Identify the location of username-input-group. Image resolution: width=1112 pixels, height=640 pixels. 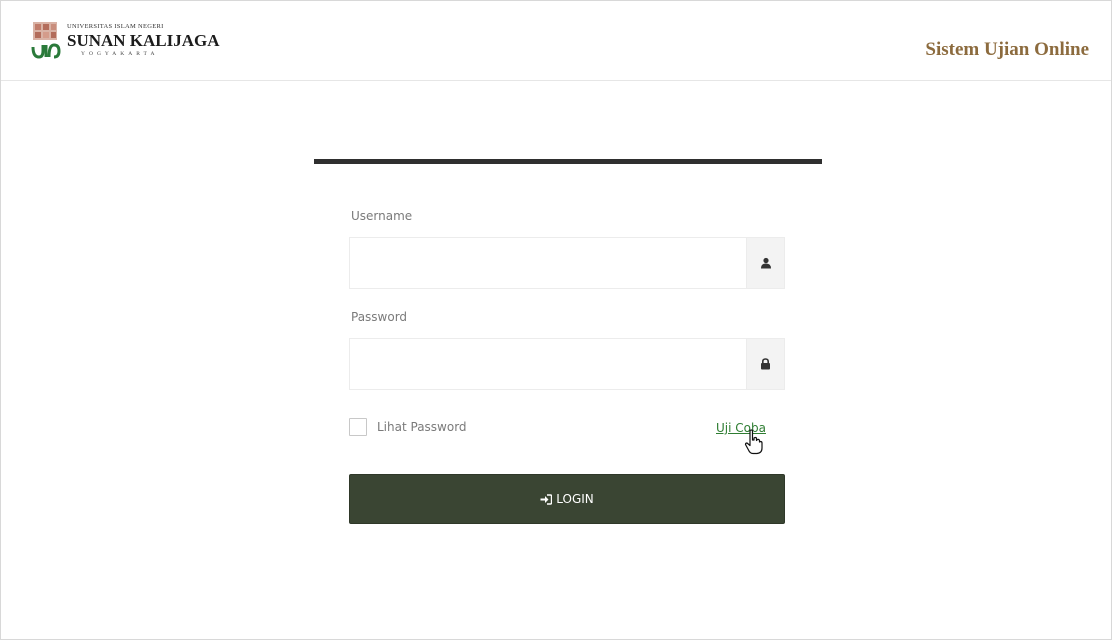
(567, 263).